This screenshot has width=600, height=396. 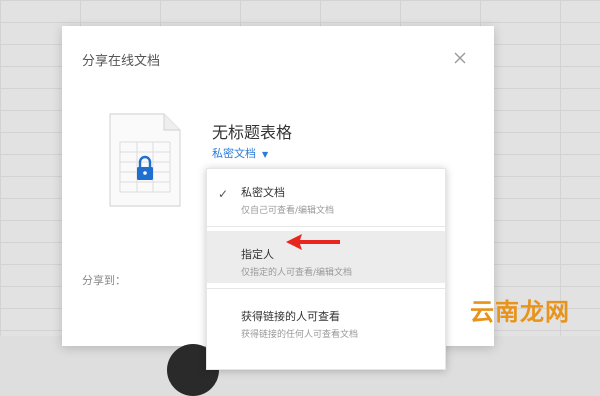 I want to click on option-description: 获得链接的任何人可查看文档, so click(x=300, y=335).